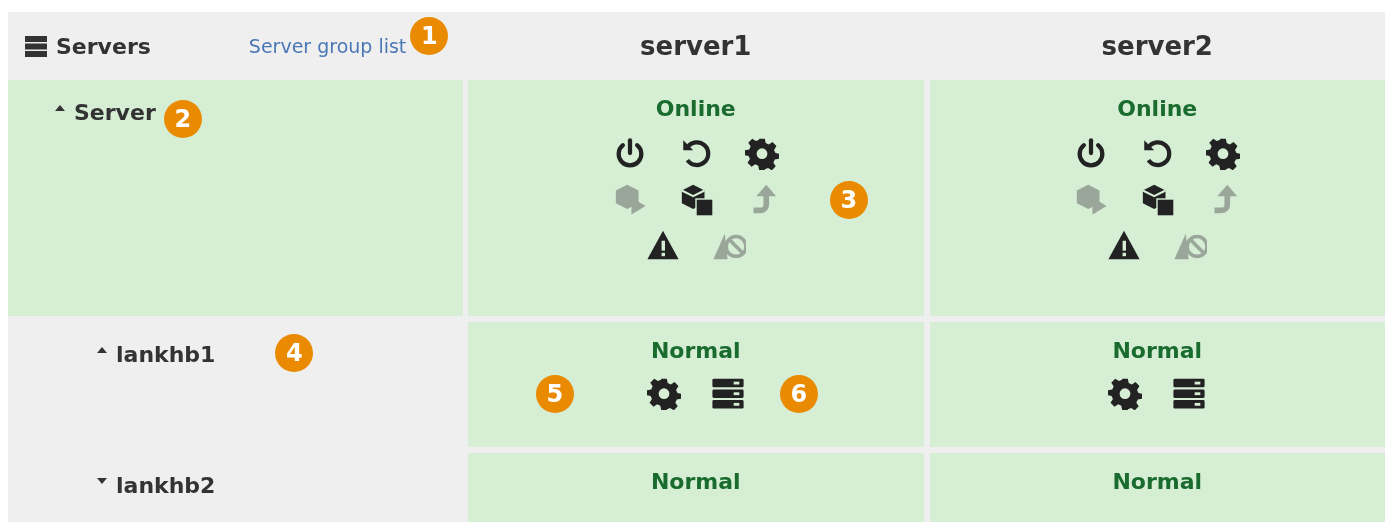 This screenshot has width=1393, height=522. Describe the element at coordinates (848, 200) in the screenshot. I see `callout-number: 3` at that location.